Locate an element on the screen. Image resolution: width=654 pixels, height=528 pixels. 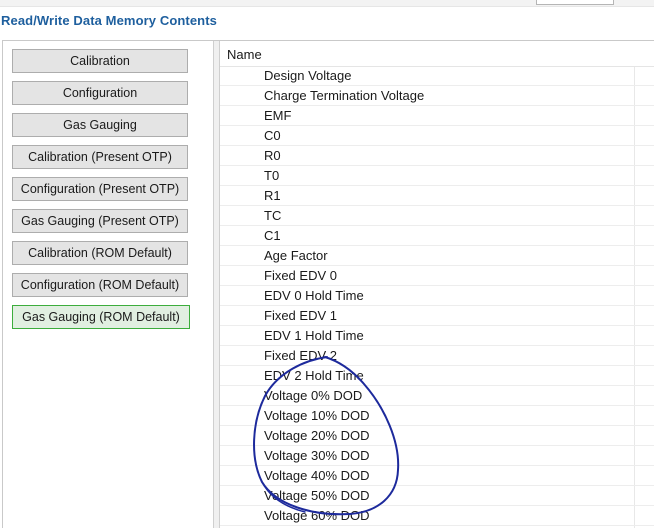
row-label: C0 is located at coordinates (272, 135).